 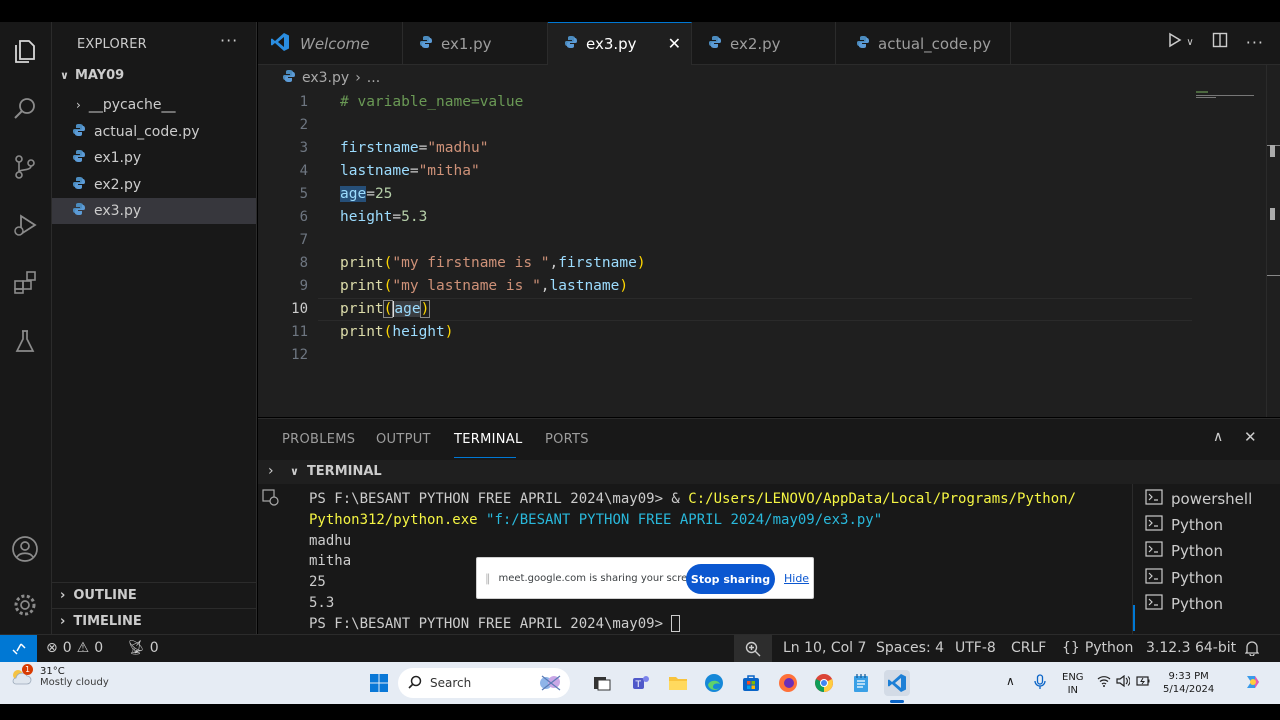 What do you see at coordinates (1250, 437) in the screenshot?
I see `close-panel-icon: ✕` at bounding box center [1250, 437].